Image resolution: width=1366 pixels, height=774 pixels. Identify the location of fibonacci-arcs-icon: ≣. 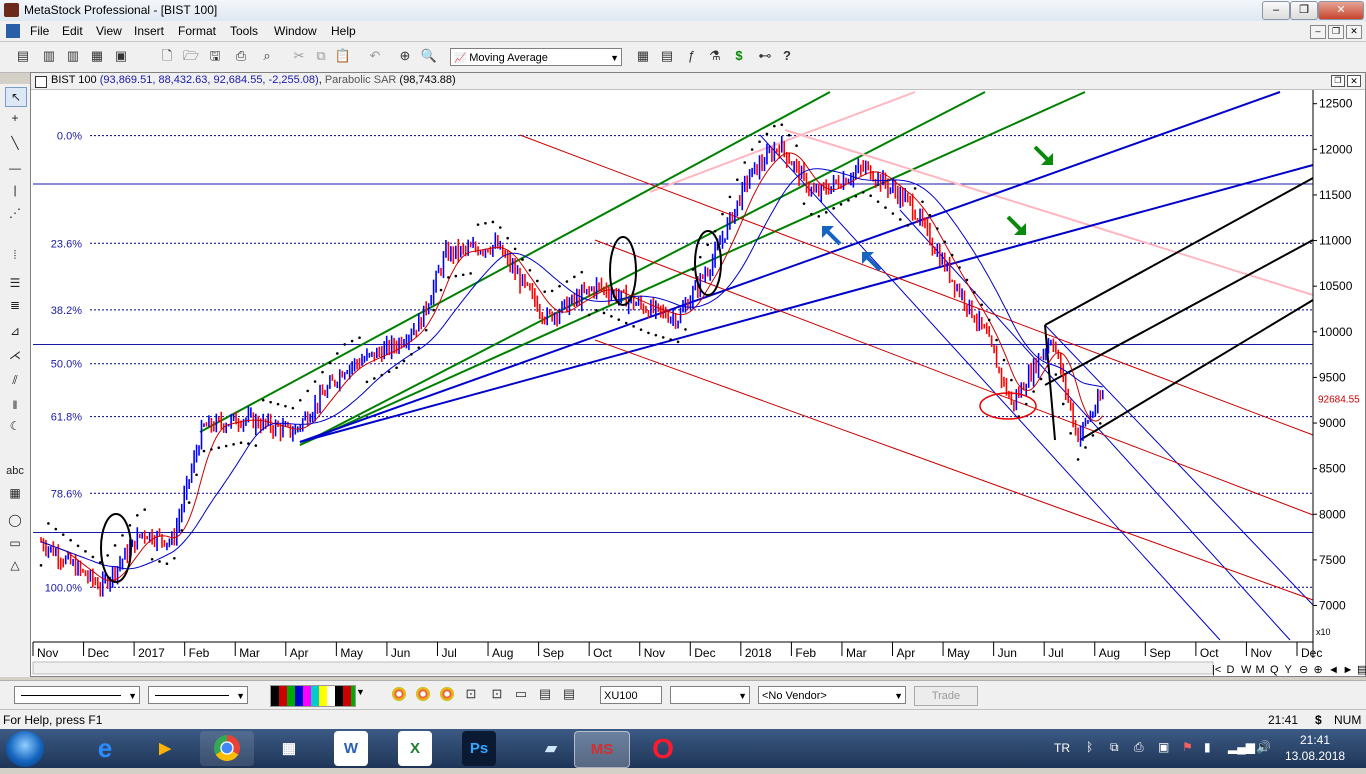
(15, 305).